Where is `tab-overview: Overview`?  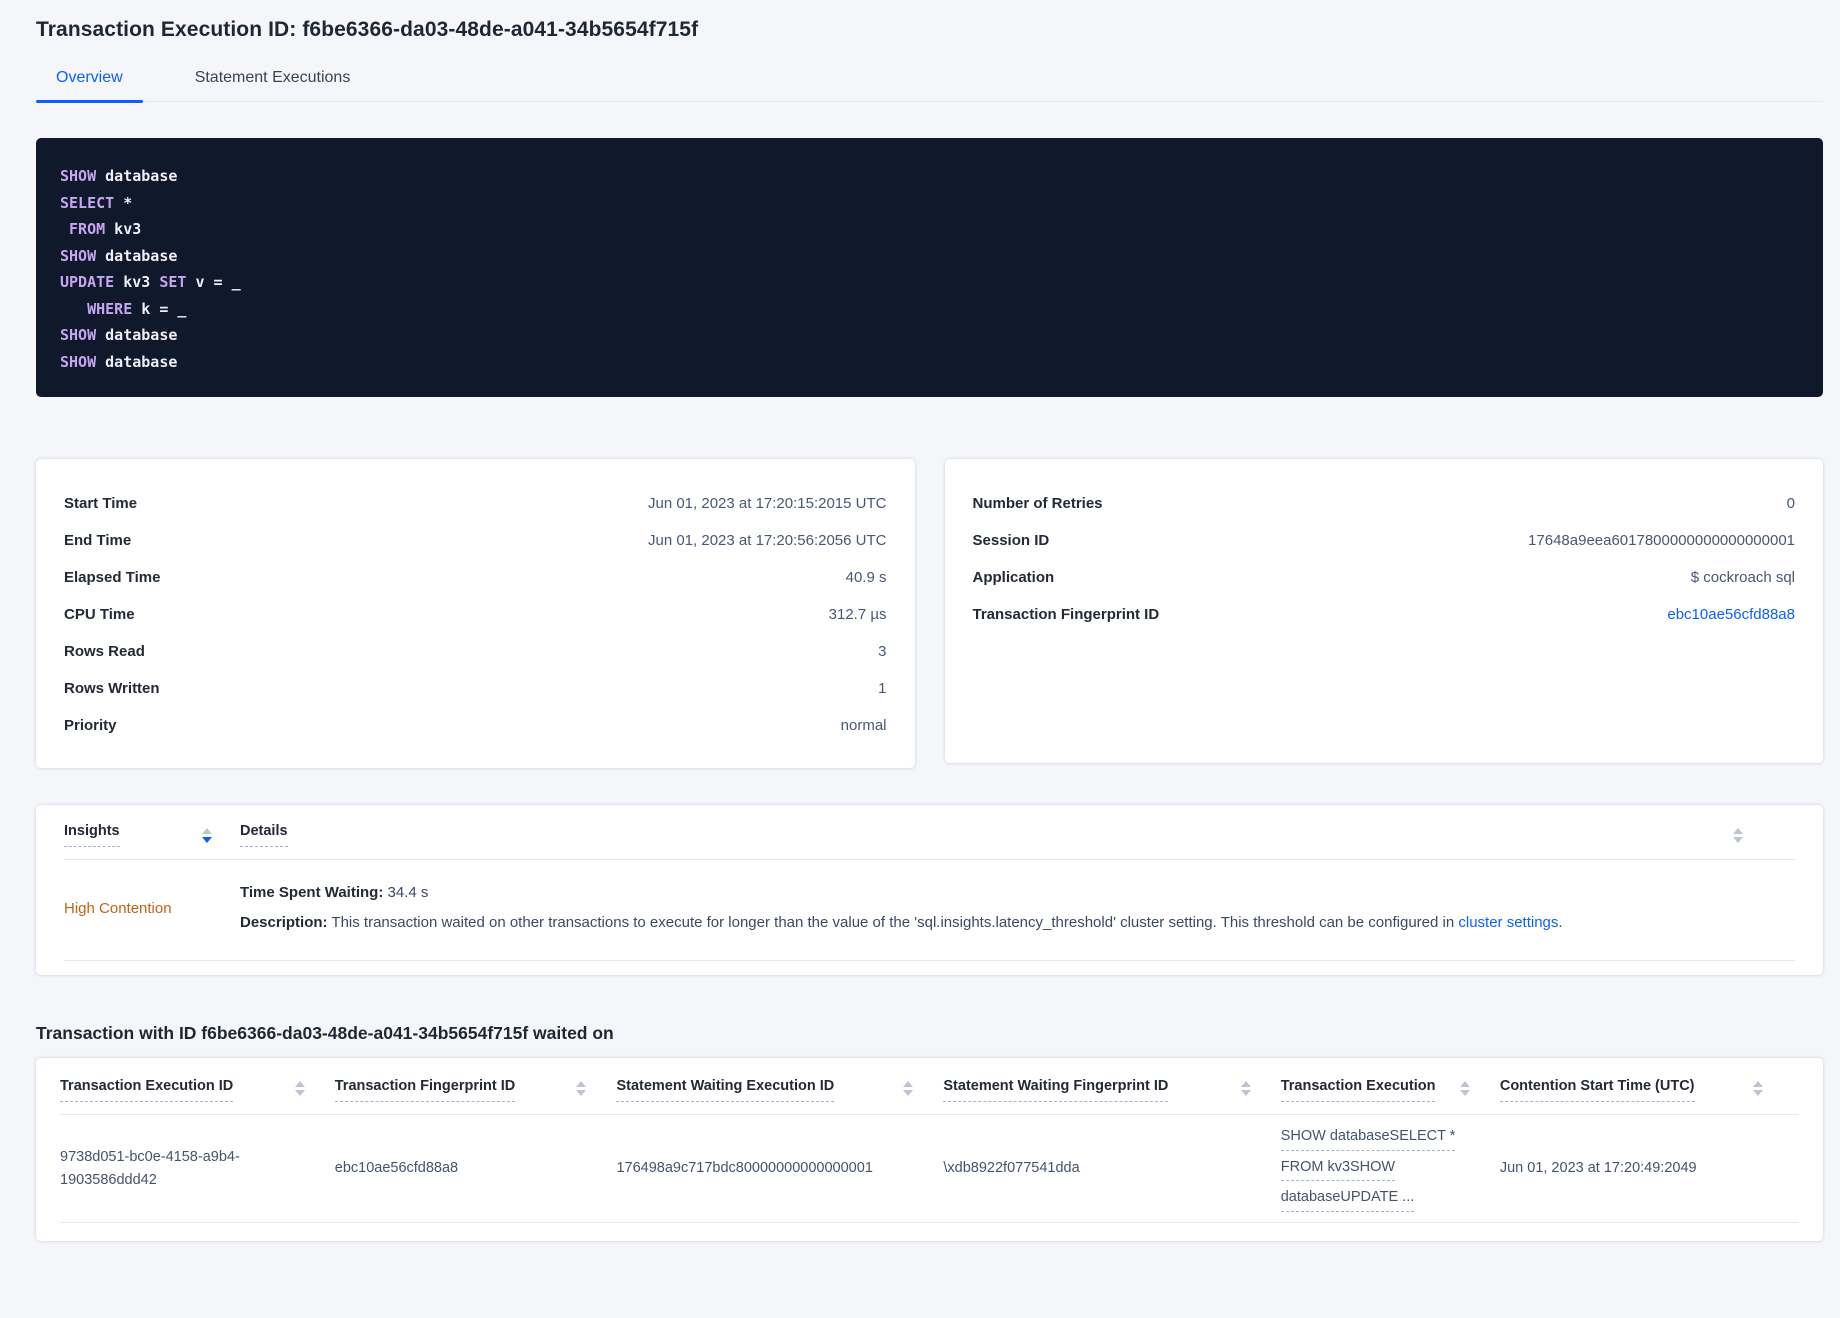
tab-overview: Overview is located at coordinates (89, 86).